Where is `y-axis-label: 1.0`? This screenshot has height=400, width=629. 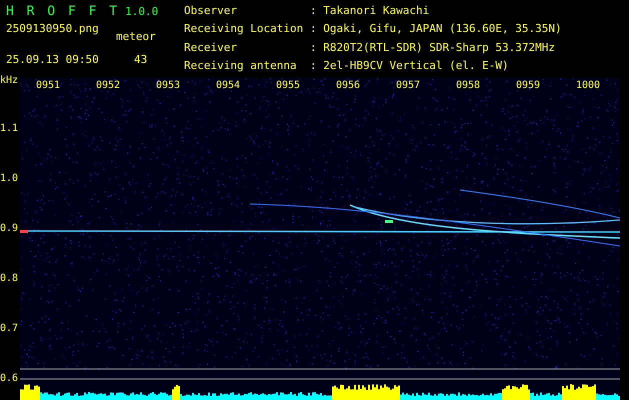
y-axis-label: 1.0 is located at coordinates (9, 178).